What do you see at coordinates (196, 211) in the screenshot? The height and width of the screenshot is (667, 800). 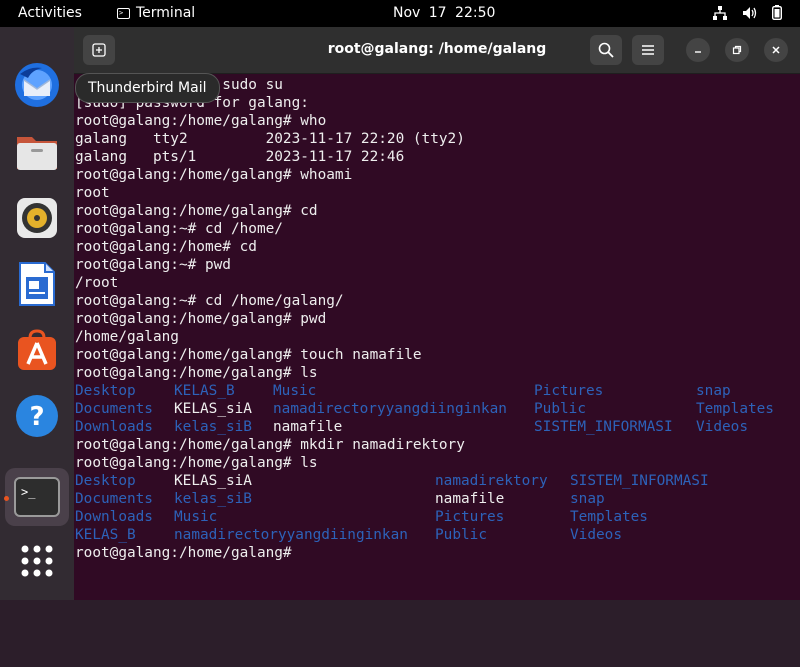 I see `terminal-line: root@galang:/home/galang# cd` at bounding box center [196, 211].